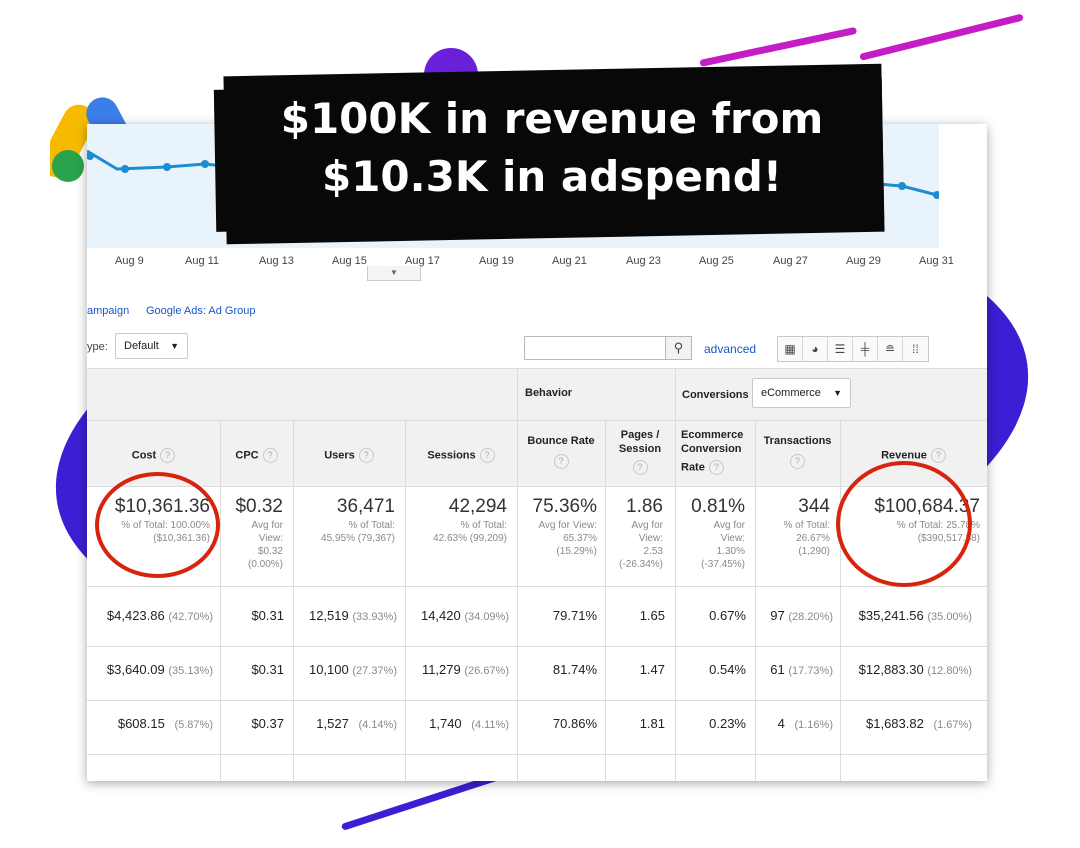 The width and height of the screenshot is (1080, 848). Describe the element at coordinates (259, 506) in the screenshot. I see `total-cpc: $0.32` at that location.